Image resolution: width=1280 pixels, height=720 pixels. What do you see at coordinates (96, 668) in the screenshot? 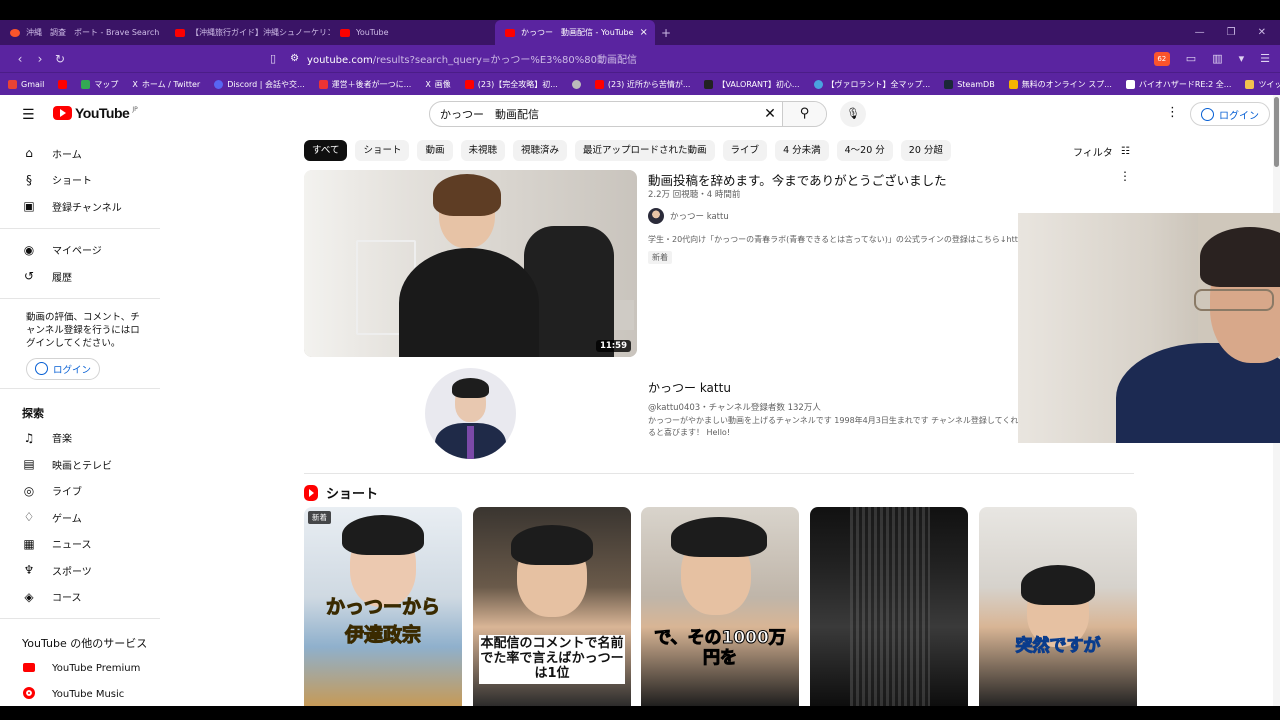
I see `sidebar-item-label: YouTube Premium` at bounding box center [96, 668].